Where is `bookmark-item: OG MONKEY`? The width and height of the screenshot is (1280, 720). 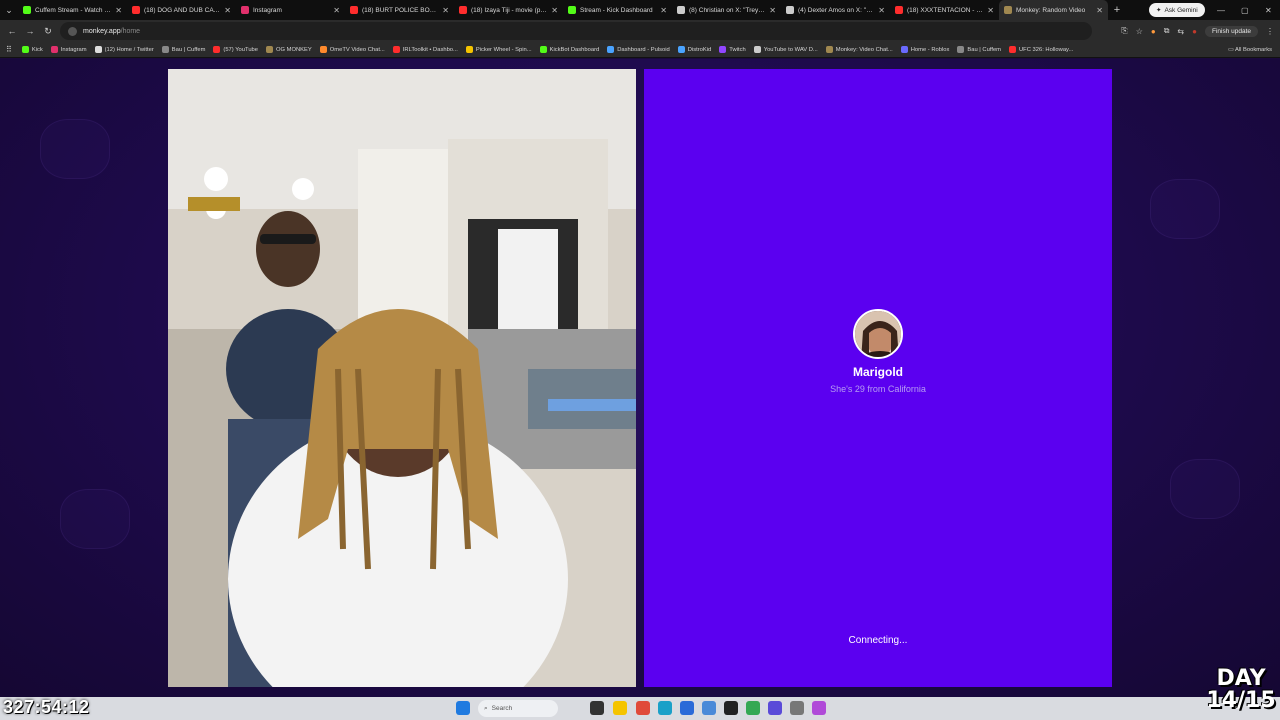 bookmark-item: OG MONKEY is located at coordinates (289, 49).